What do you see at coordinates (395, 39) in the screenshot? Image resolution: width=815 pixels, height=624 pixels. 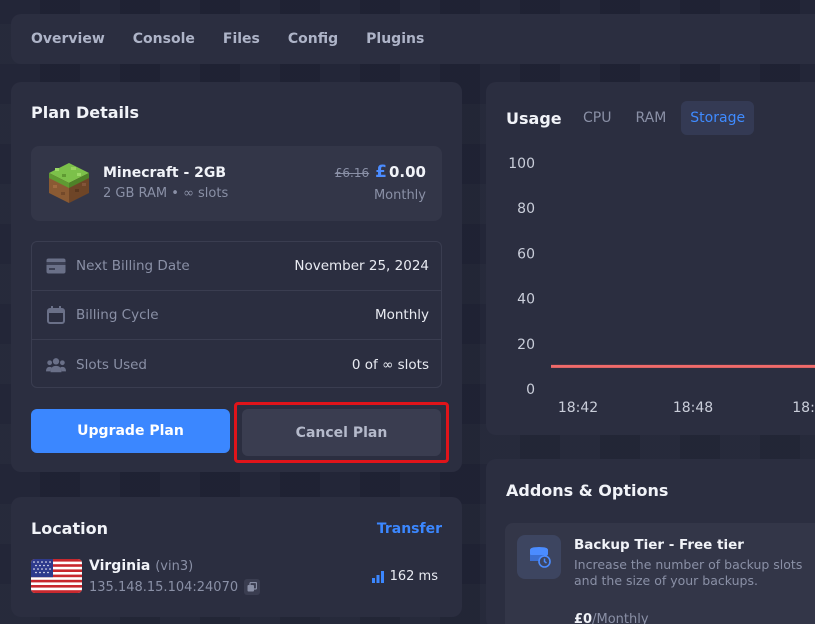 I see `nav-plugins: Plugins` at bounding box center [395, 39].